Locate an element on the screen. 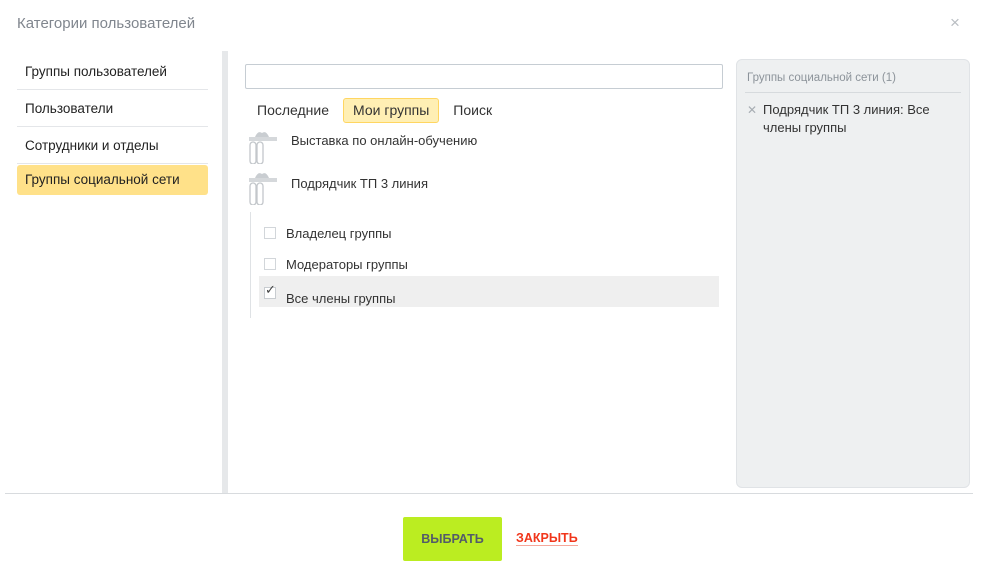 The height and width of the screenshot is (577, 981). nav-divider is located at coordinates (225, 272).